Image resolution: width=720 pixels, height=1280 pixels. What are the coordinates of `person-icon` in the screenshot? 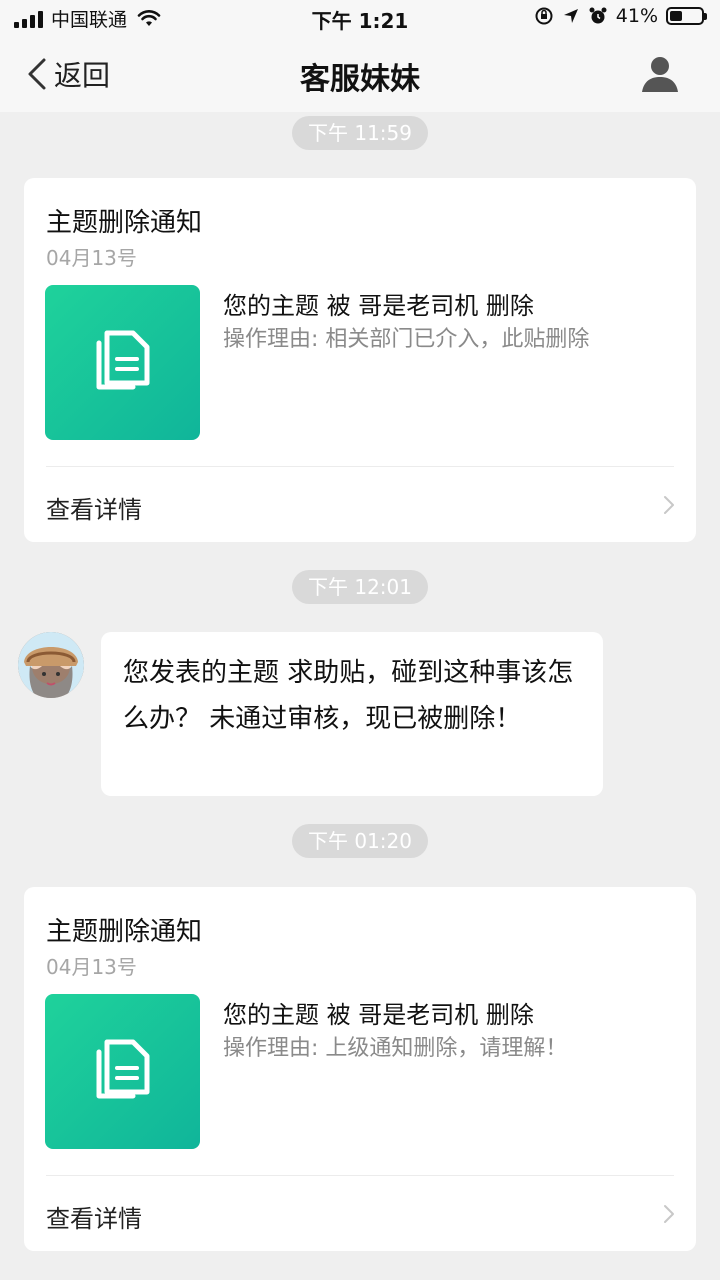 It's located at (660, 74).